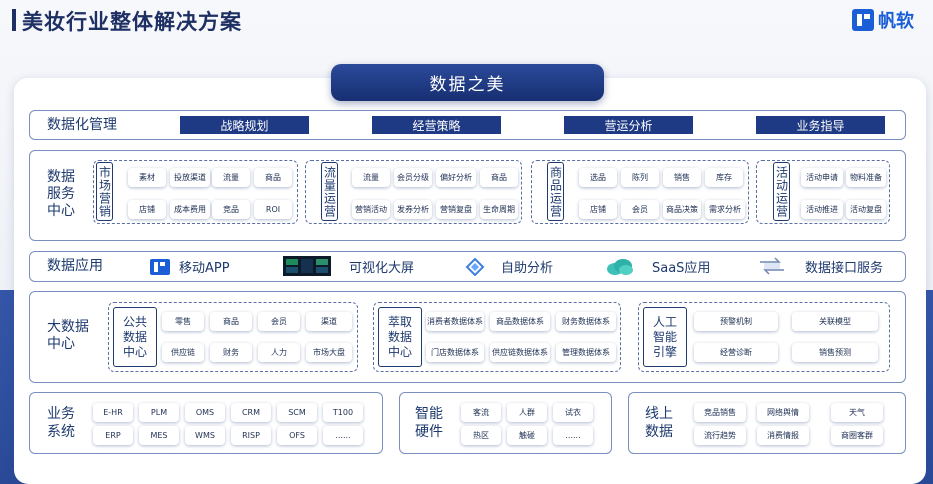  What do you see at coordinates (113, 435) in the screenshot?
I see `business-chip: ERP` at bounding box center [113, 435].